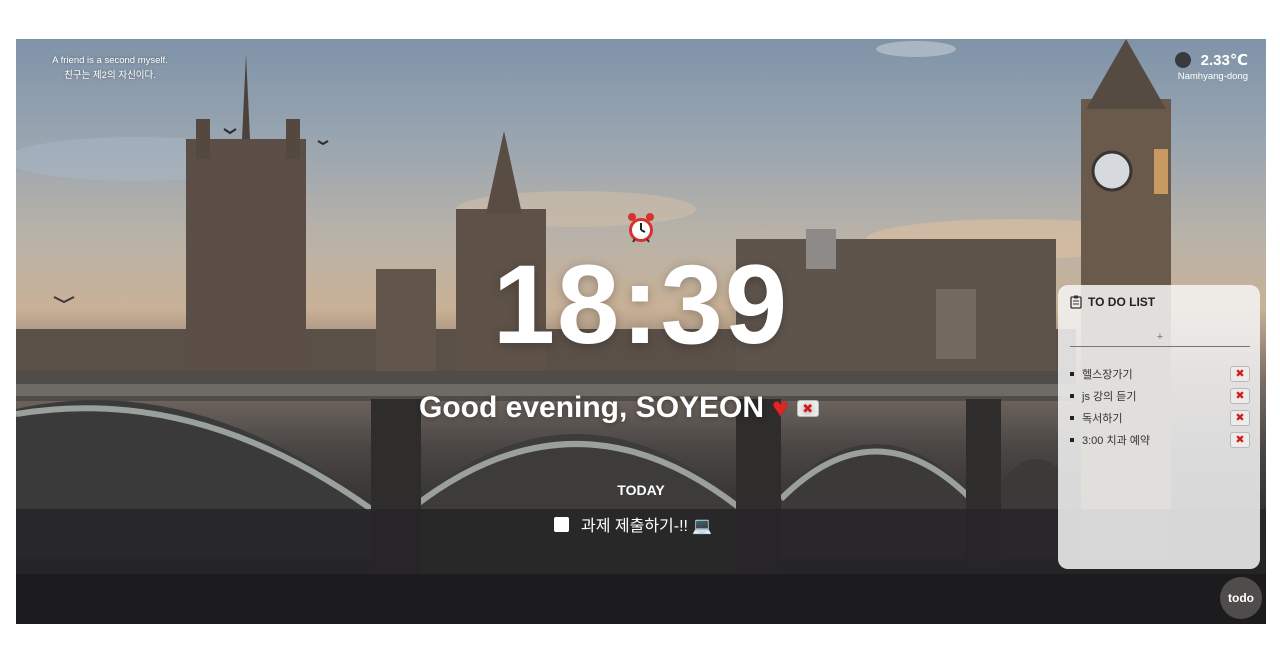  What do you see at coordinates (1224, 60) in the screenshot?
I see `temperature: 2.33℃` at bounding box center [1224, 60].